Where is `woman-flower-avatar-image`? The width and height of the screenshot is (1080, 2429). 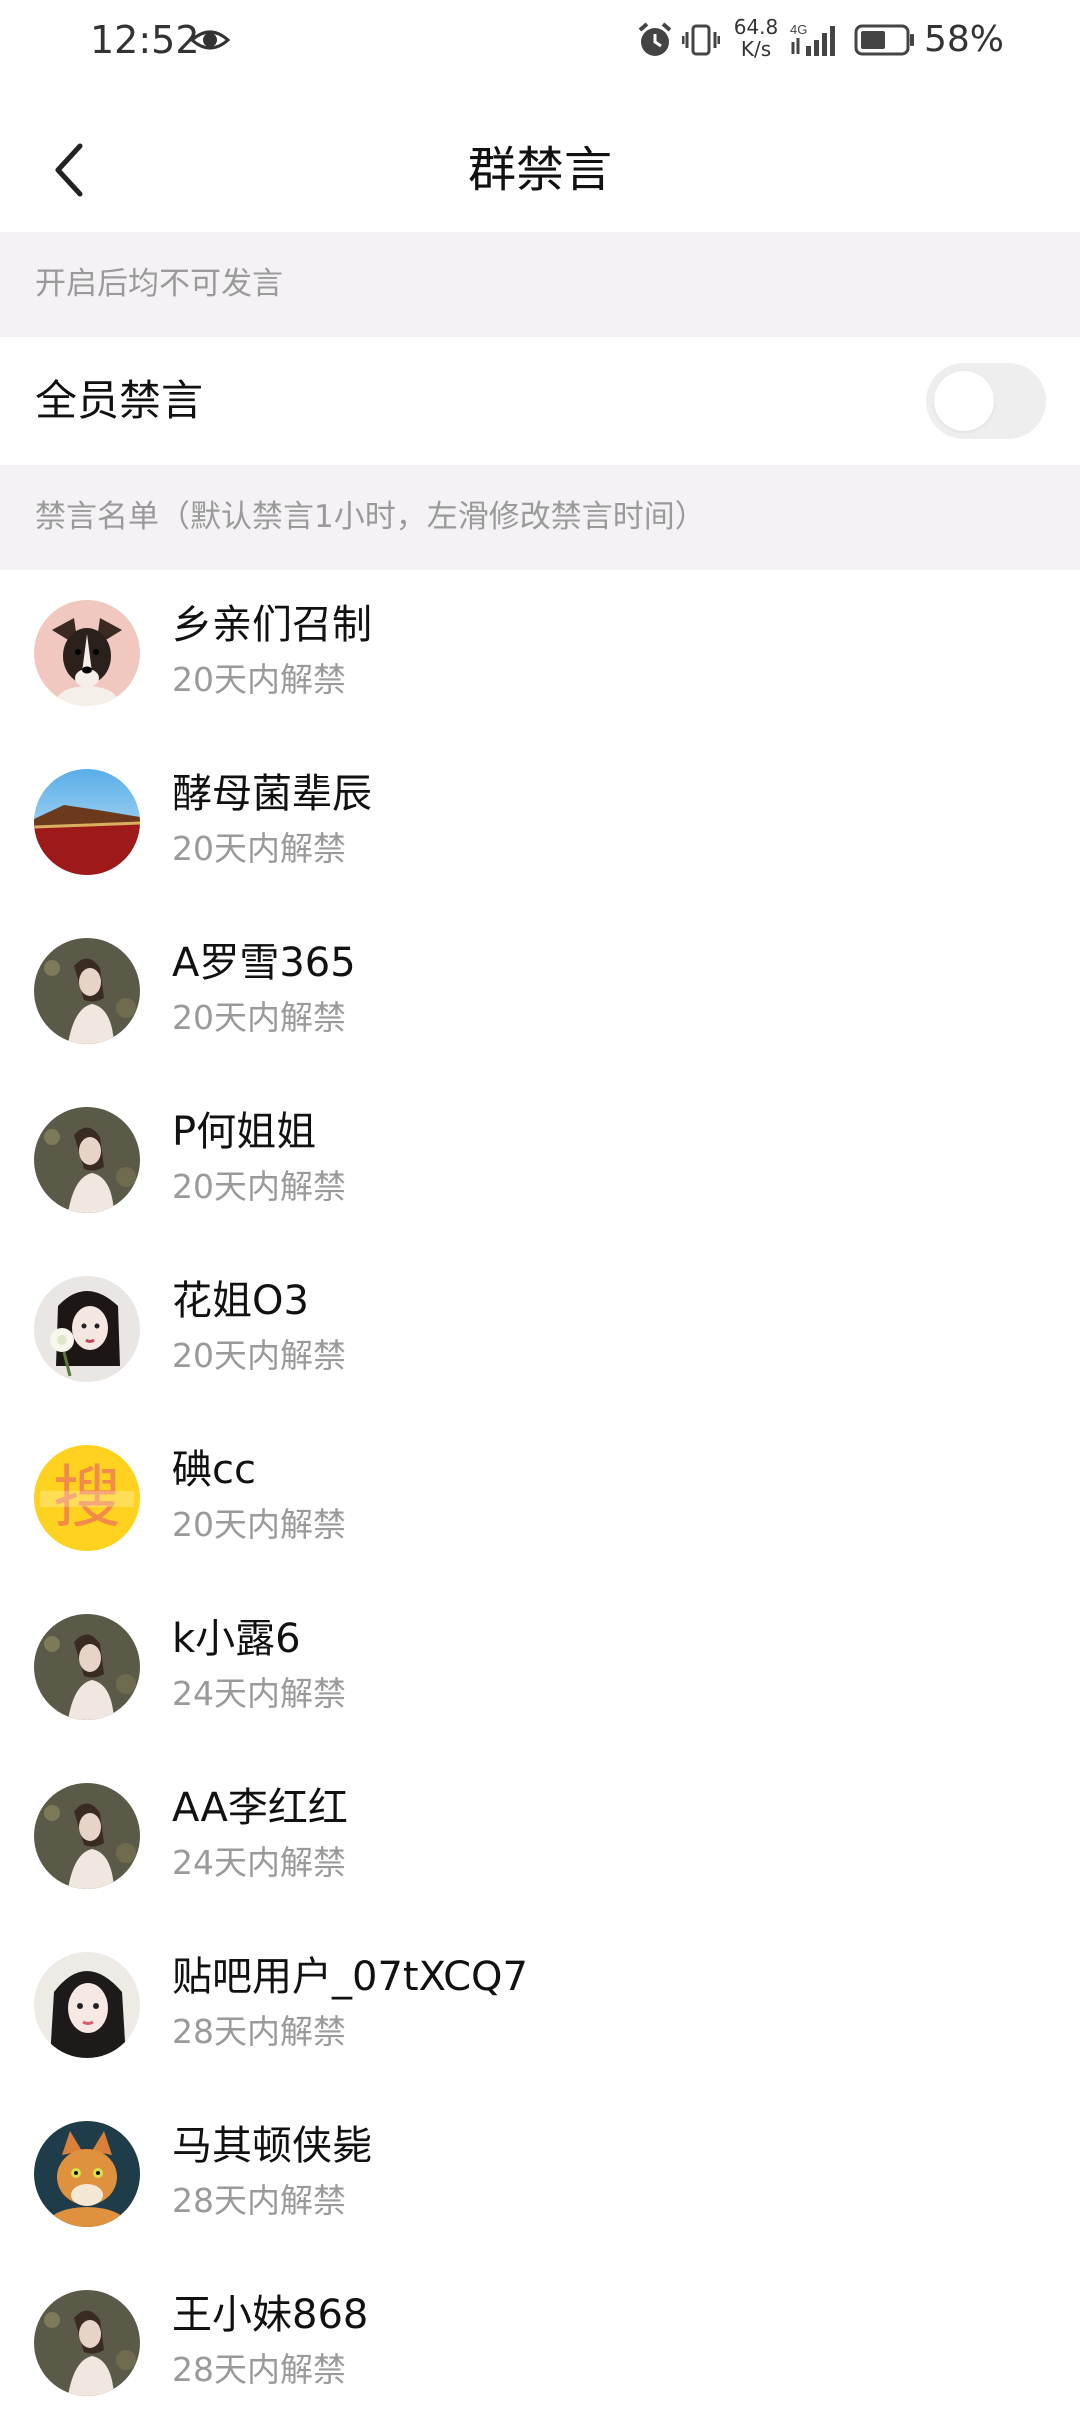
woman-flower-avatar-image is located at coordinates (87, 1329).